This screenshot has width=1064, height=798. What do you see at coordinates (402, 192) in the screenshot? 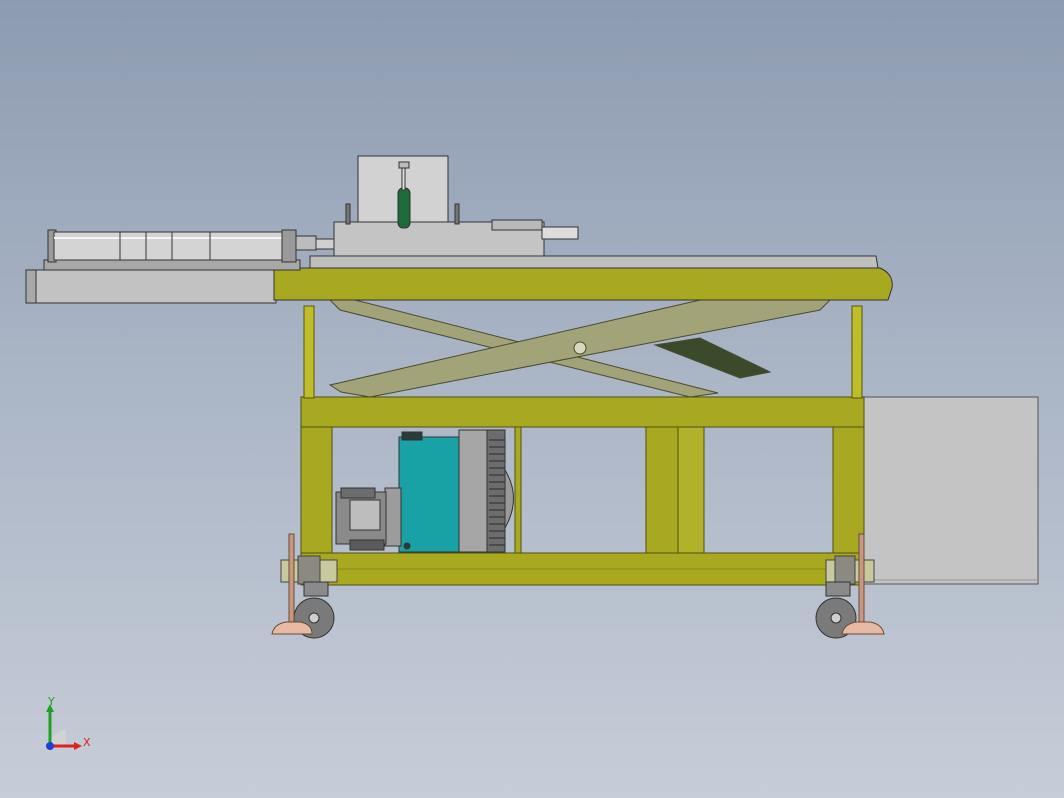
I see `upper-clamp` at bounding box center [402, 192].